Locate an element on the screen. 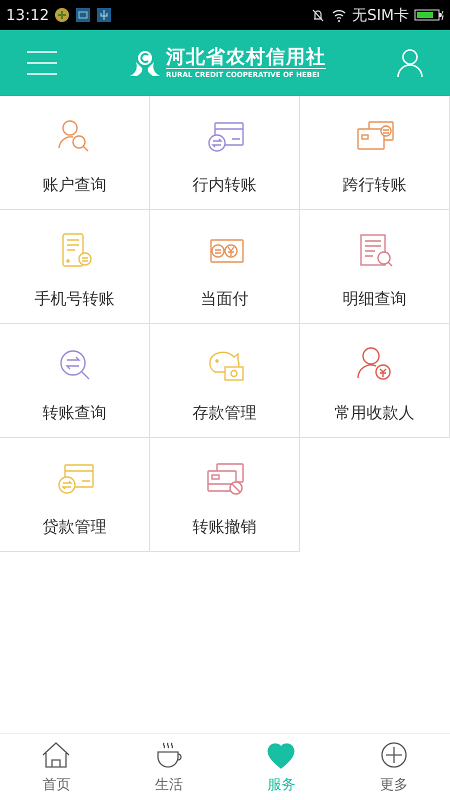 The width and height of the screenshot is (450, 800). service-tile: 转账撤销 is located at coordinates (225, 495).